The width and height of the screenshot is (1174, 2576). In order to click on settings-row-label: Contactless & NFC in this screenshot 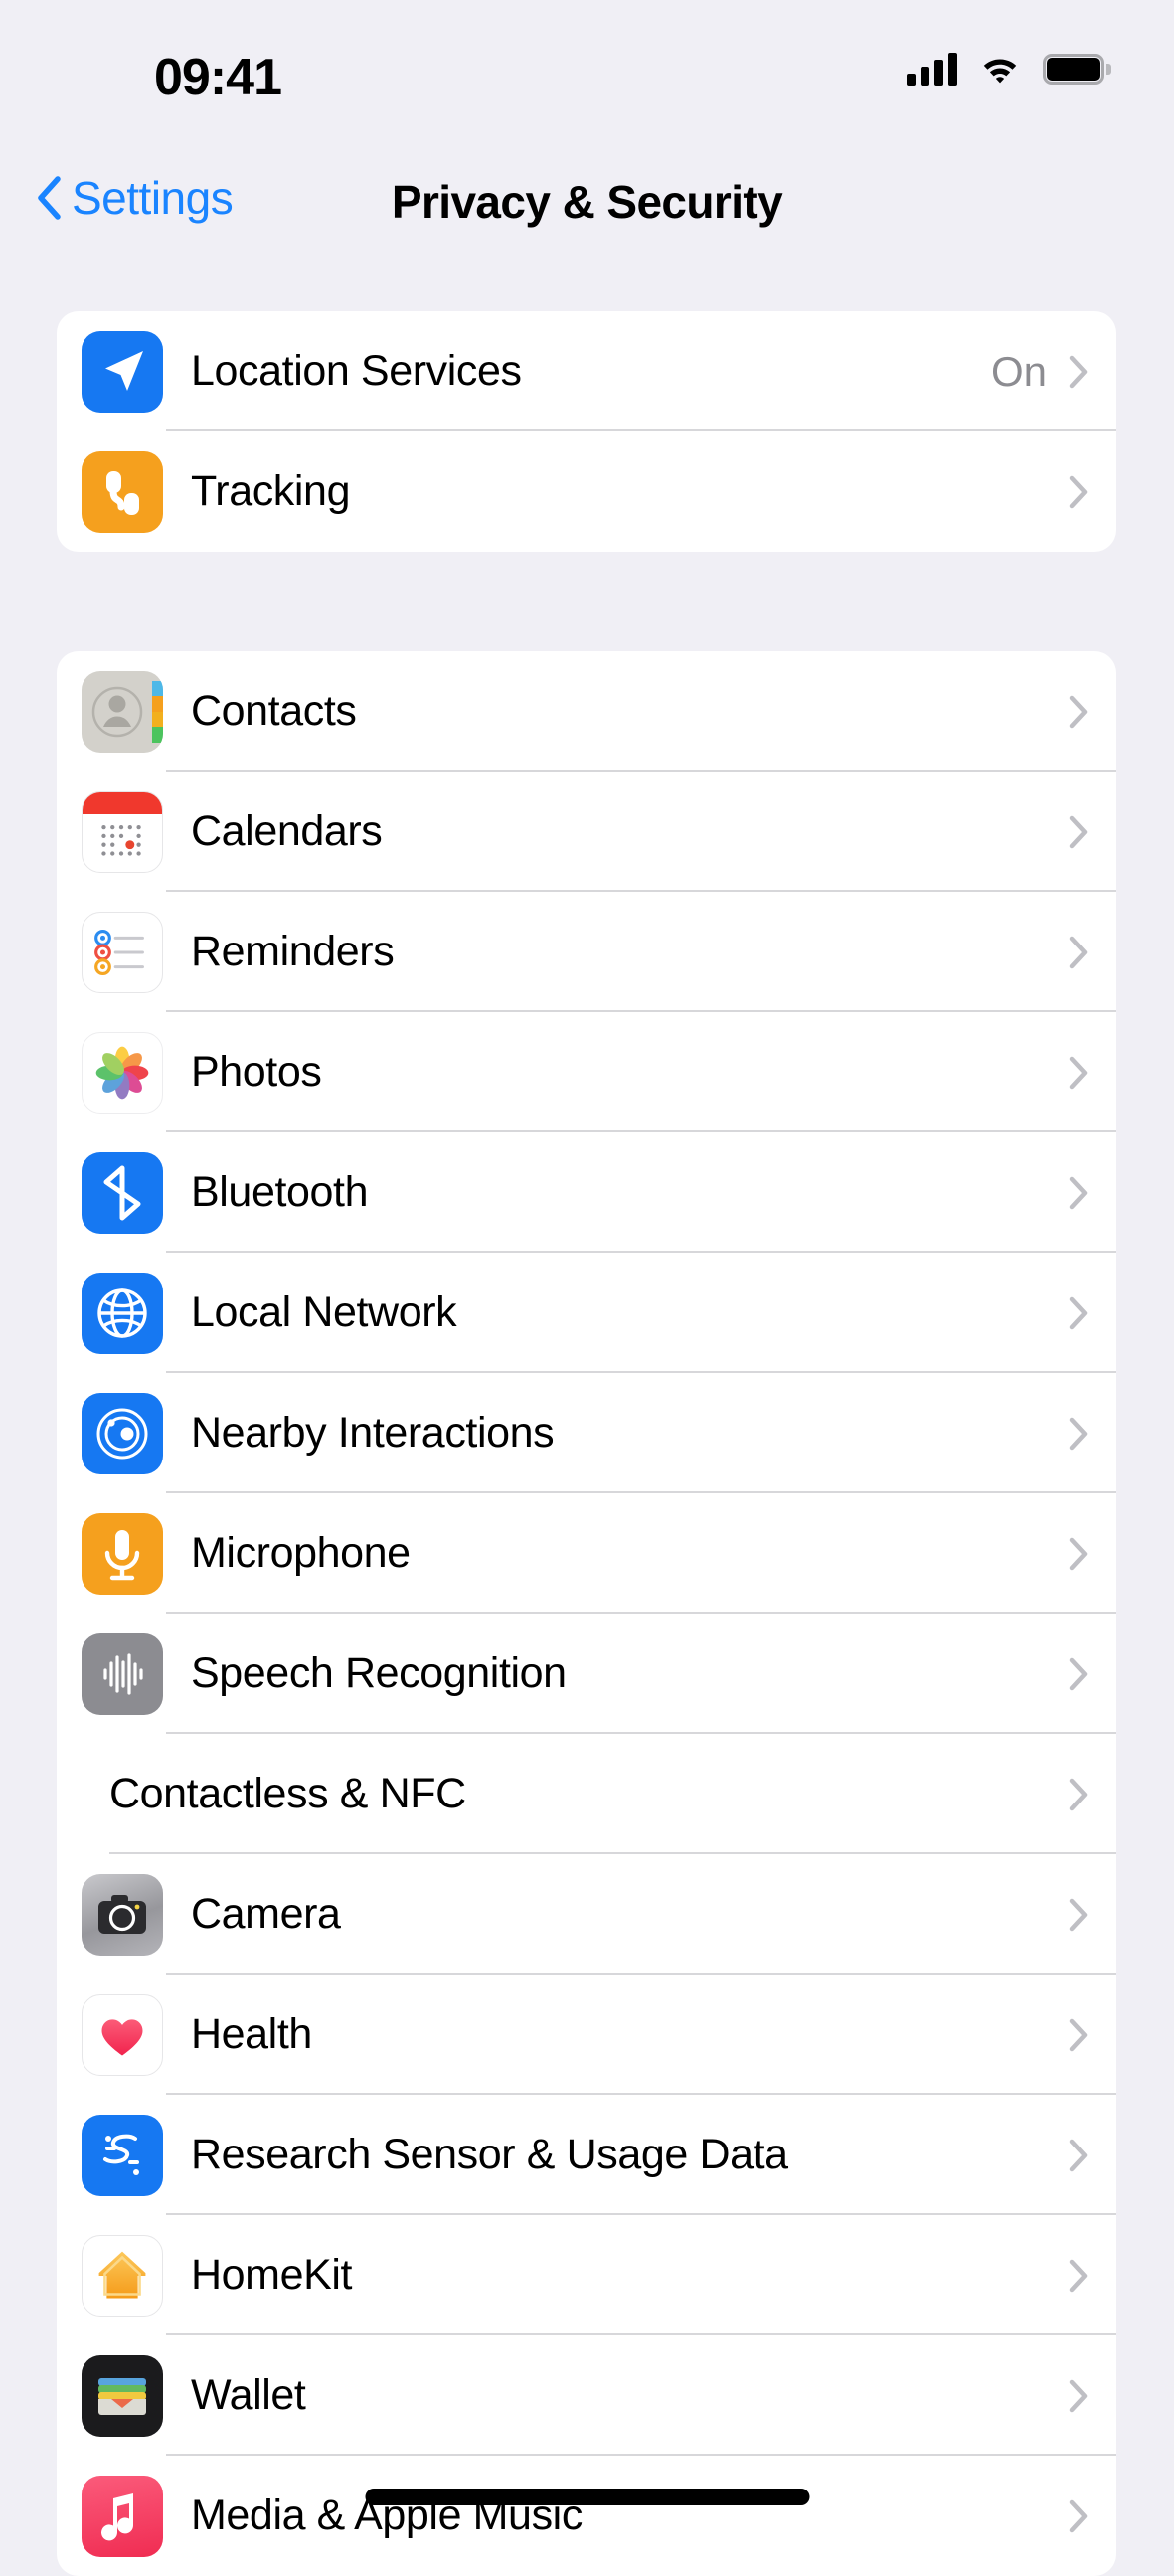, I will do `click(287, 1793)`.